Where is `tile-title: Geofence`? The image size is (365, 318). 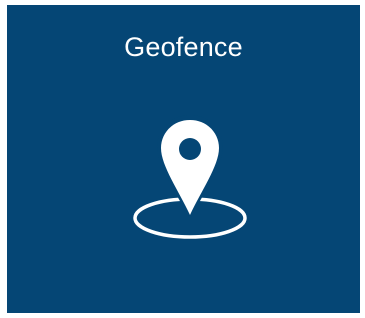
tile-title: Geofence is located at coordinates (183, 47).